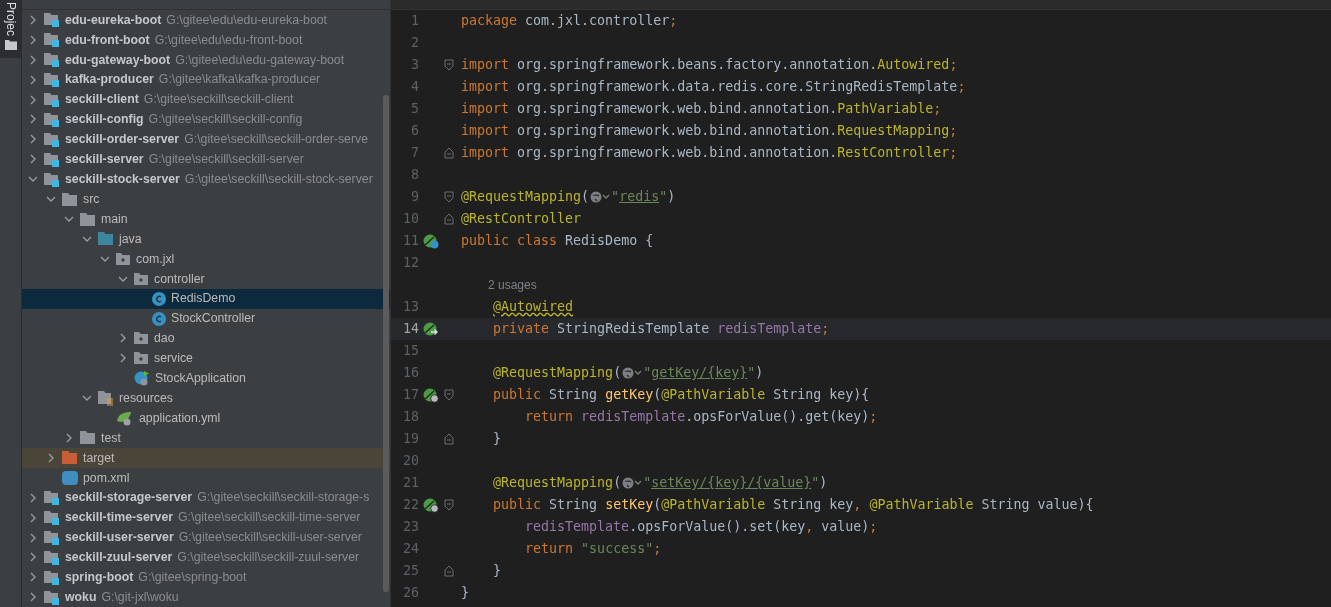 The height and width of the screenshot is (607, 1331). Describe the element at coordinates (549, 549) in the screenshot. I see `code-token: return` at that location.